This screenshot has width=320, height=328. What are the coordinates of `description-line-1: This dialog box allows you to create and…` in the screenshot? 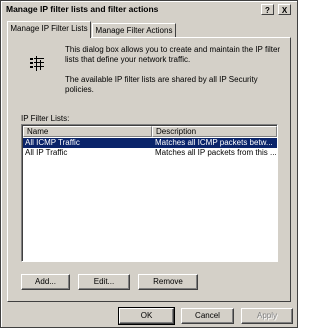 It's located at (173, 49).